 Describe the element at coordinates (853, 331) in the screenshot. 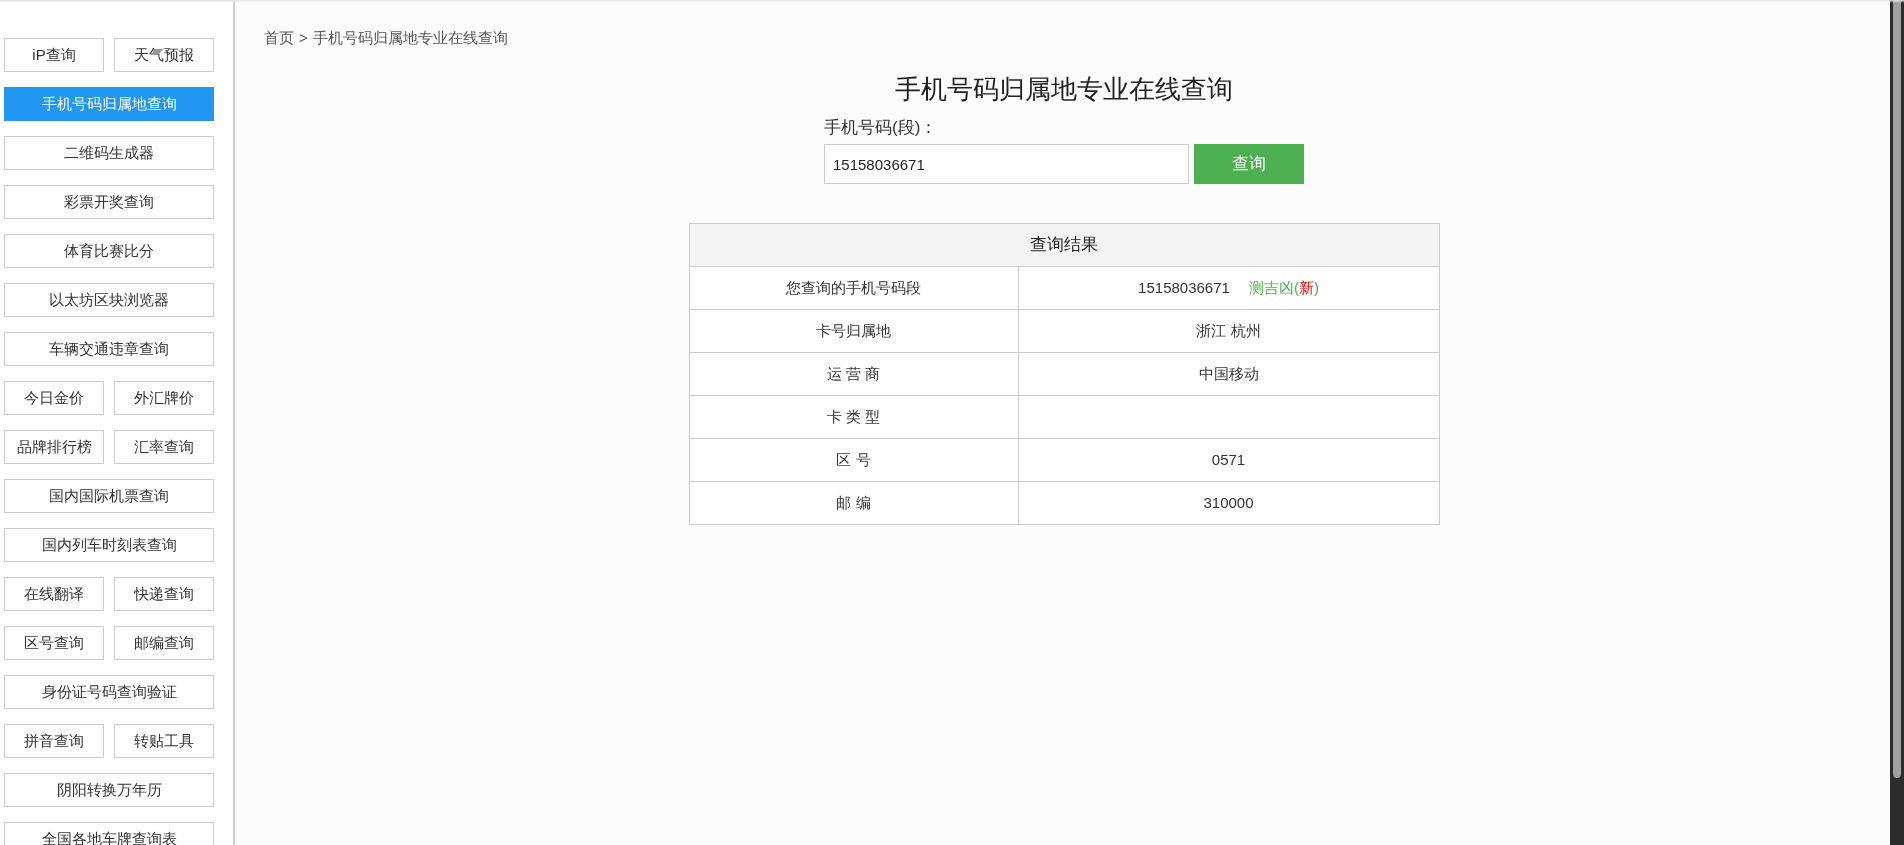

I see `table-cell: 卡号归属地` at that location.